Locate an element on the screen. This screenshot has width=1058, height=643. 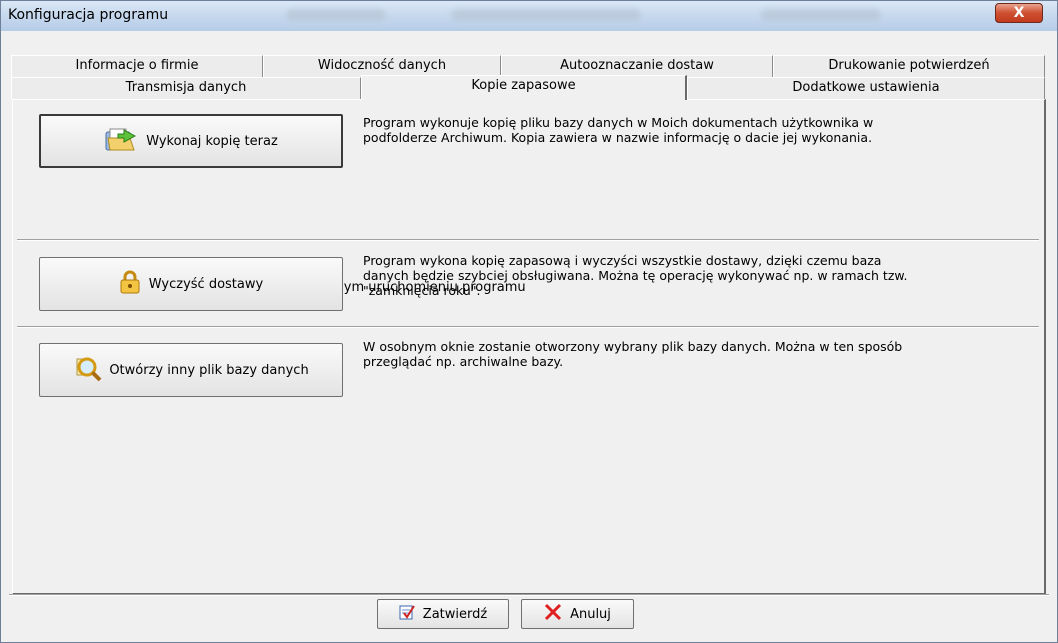
tab-drukowanie-potwierdzen: Drukowanie potwierdzeń is located at coordinates (909, 66).